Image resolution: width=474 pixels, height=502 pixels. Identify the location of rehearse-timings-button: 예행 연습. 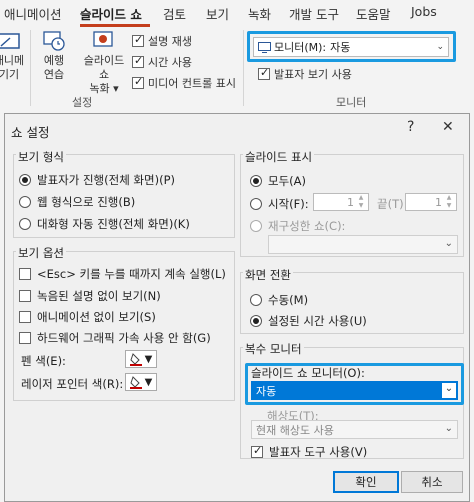
(54, 56).